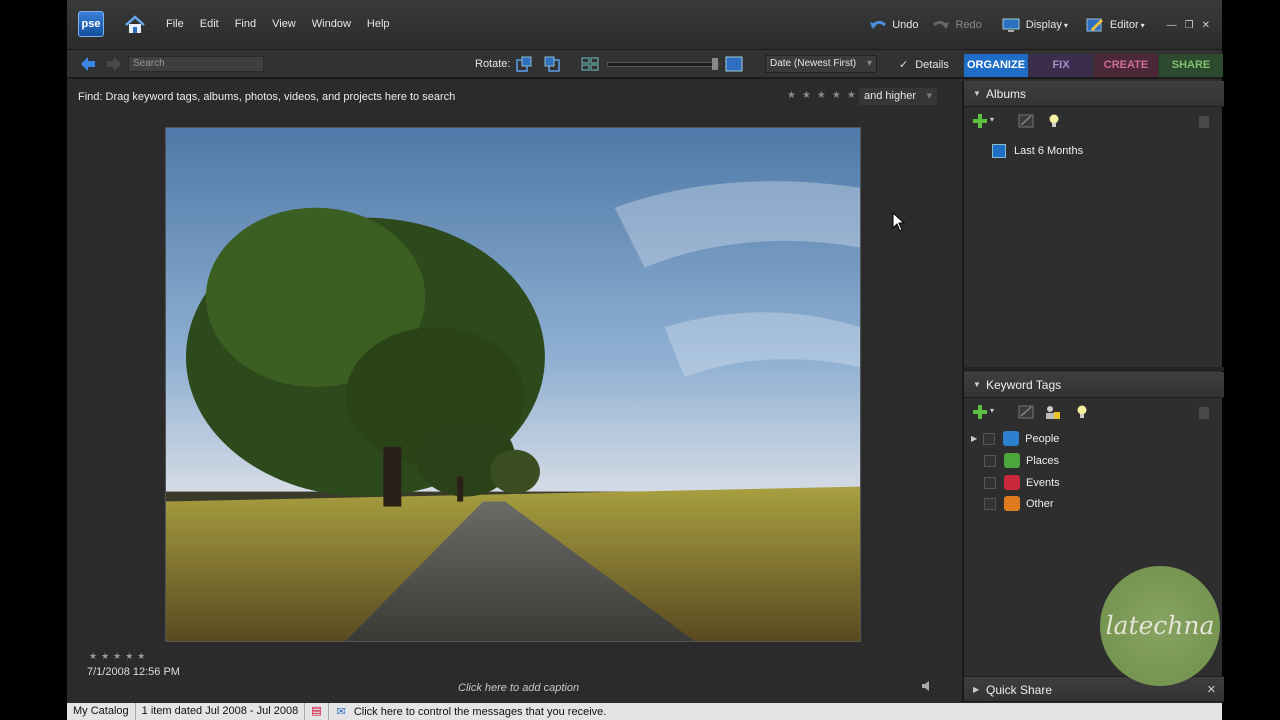 The image size is (1280, 720). Describe the element at coordinates (341, 712) in the screenshot. I see `envelope-icon: ✉` at that location.